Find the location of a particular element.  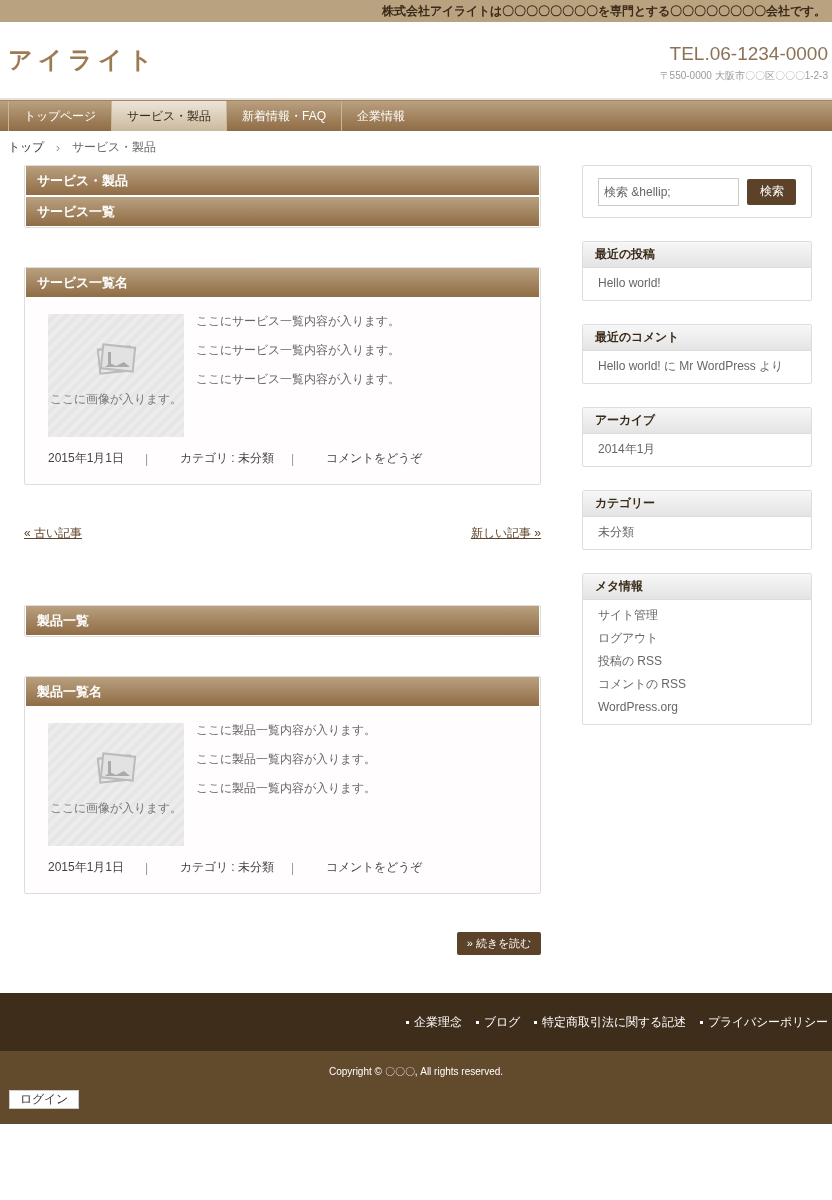

nav-tab: 新着情報・FAQ is located at coordinates (283, 116).